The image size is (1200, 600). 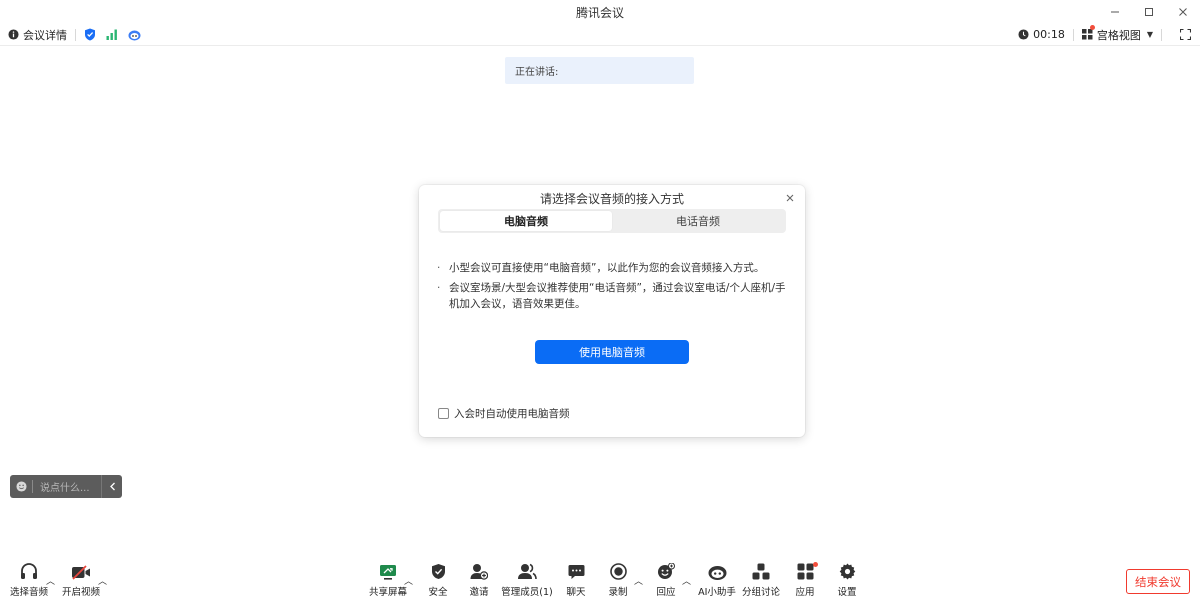 I want to click on fullscreen-button, so click(x=1185, y=35).